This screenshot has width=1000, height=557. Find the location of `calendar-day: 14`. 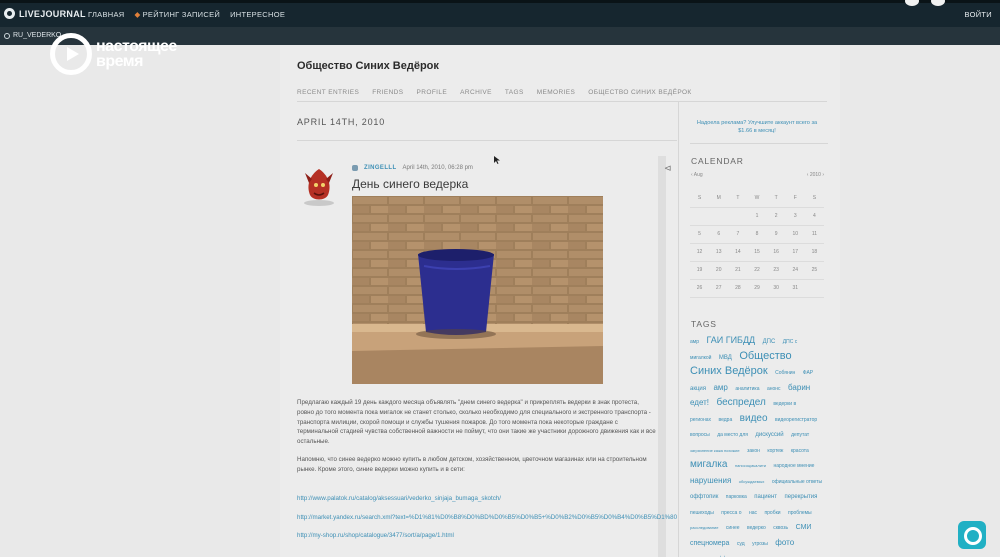

calendar-day: 14 is located at coordinates (738, 252).